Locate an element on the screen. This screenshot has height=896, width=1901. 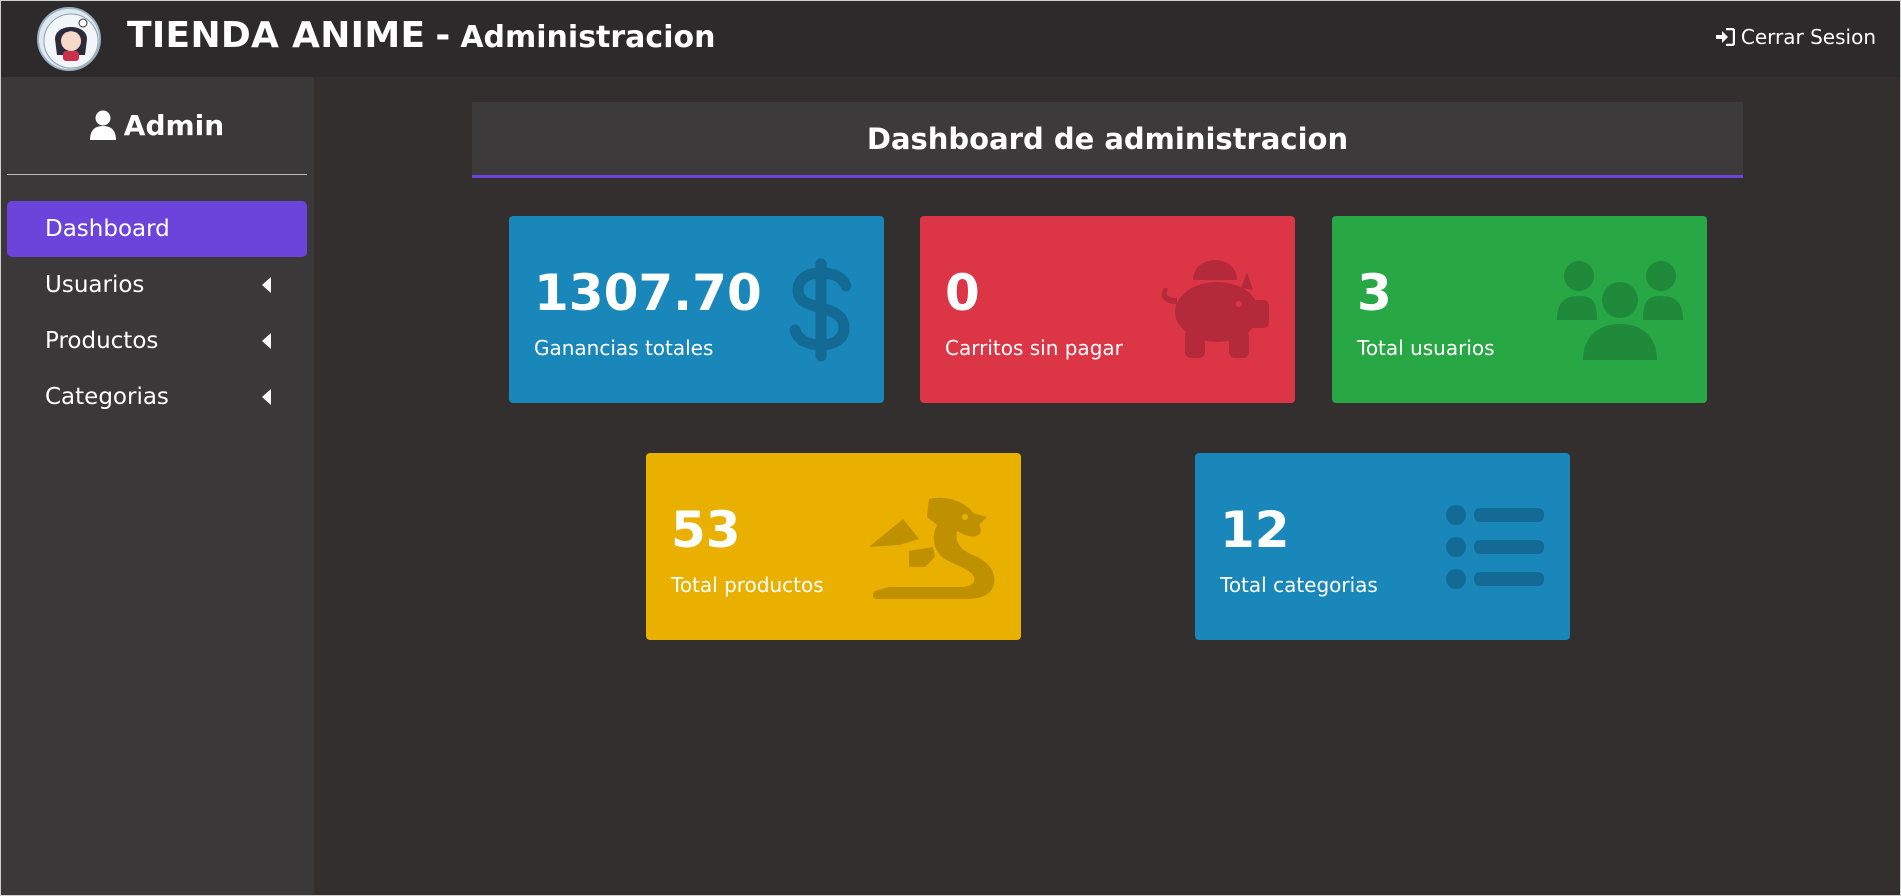
sidebar-item-categorias: Categorias is located at coordinates (157, 397).